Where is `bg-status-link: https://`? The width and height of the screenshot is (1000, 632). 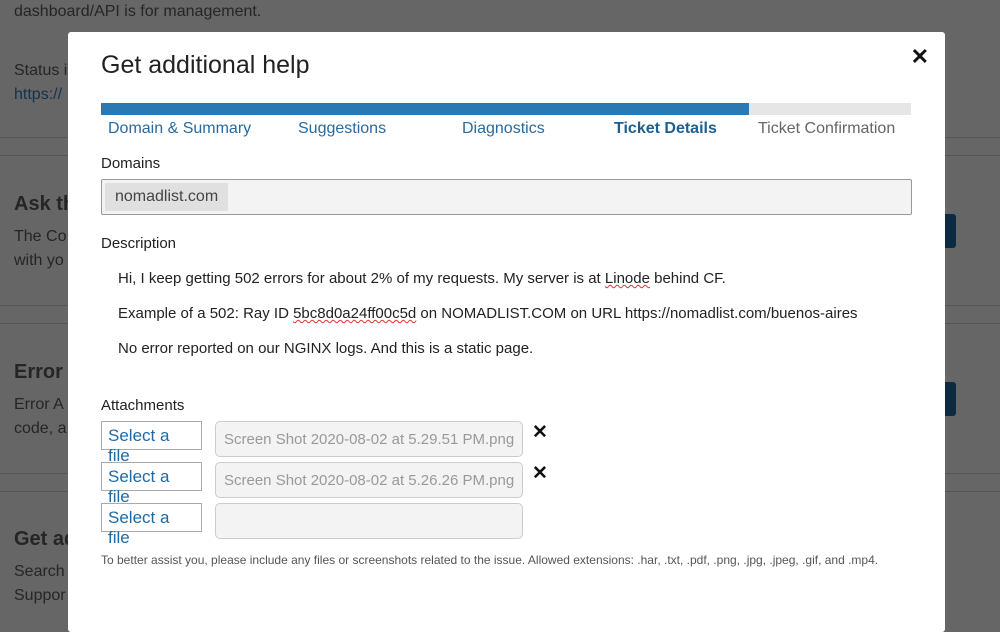 bg-status-link: https:// is located at coordinates (38, 95).